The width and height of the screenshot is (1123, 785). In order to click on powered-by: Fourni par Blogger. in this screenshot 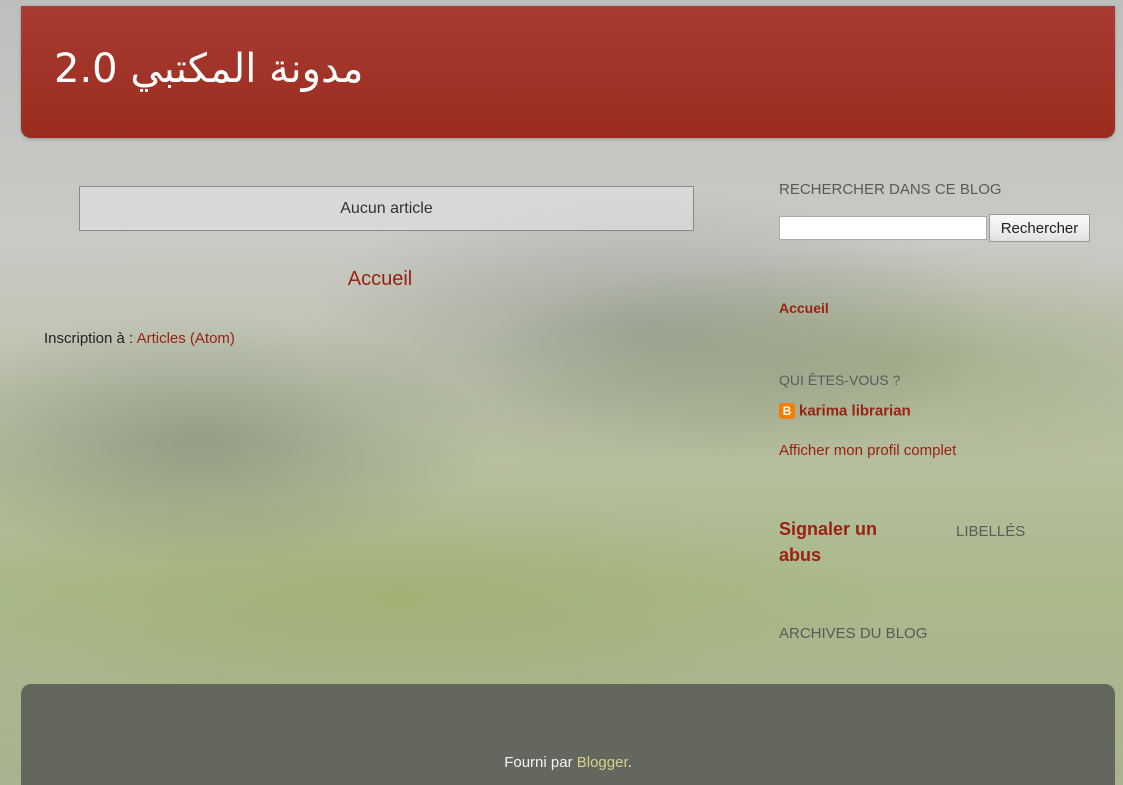, I will do `click(568, 762)`.